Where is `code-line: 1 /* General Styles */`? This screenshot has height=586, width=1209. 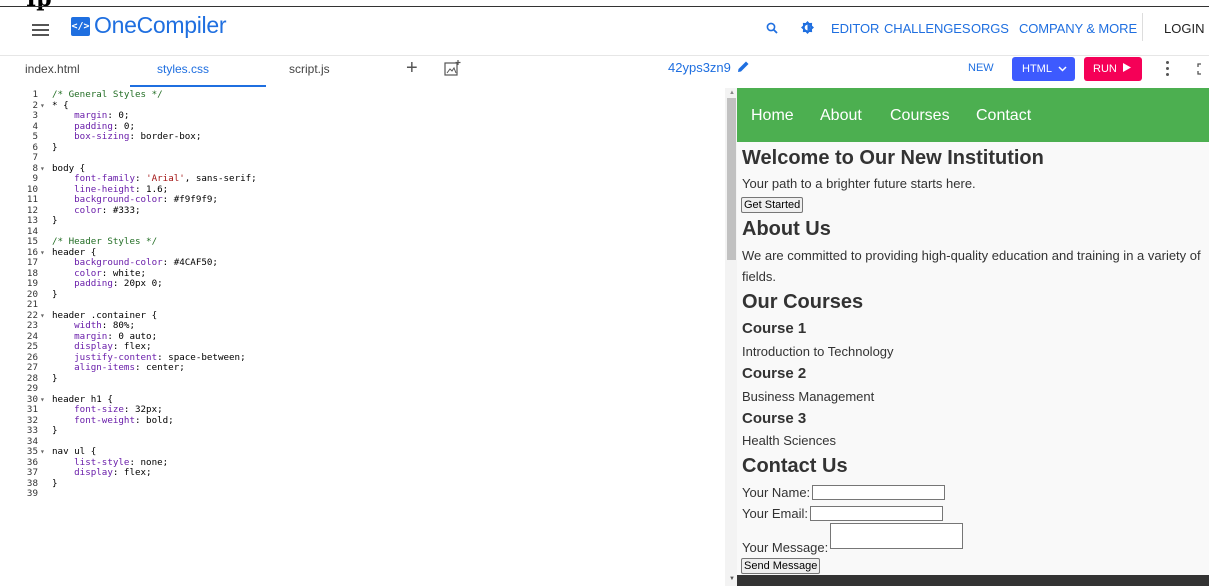 code-line: 1 /* General Styles */ is located at coordinates (360, 95).